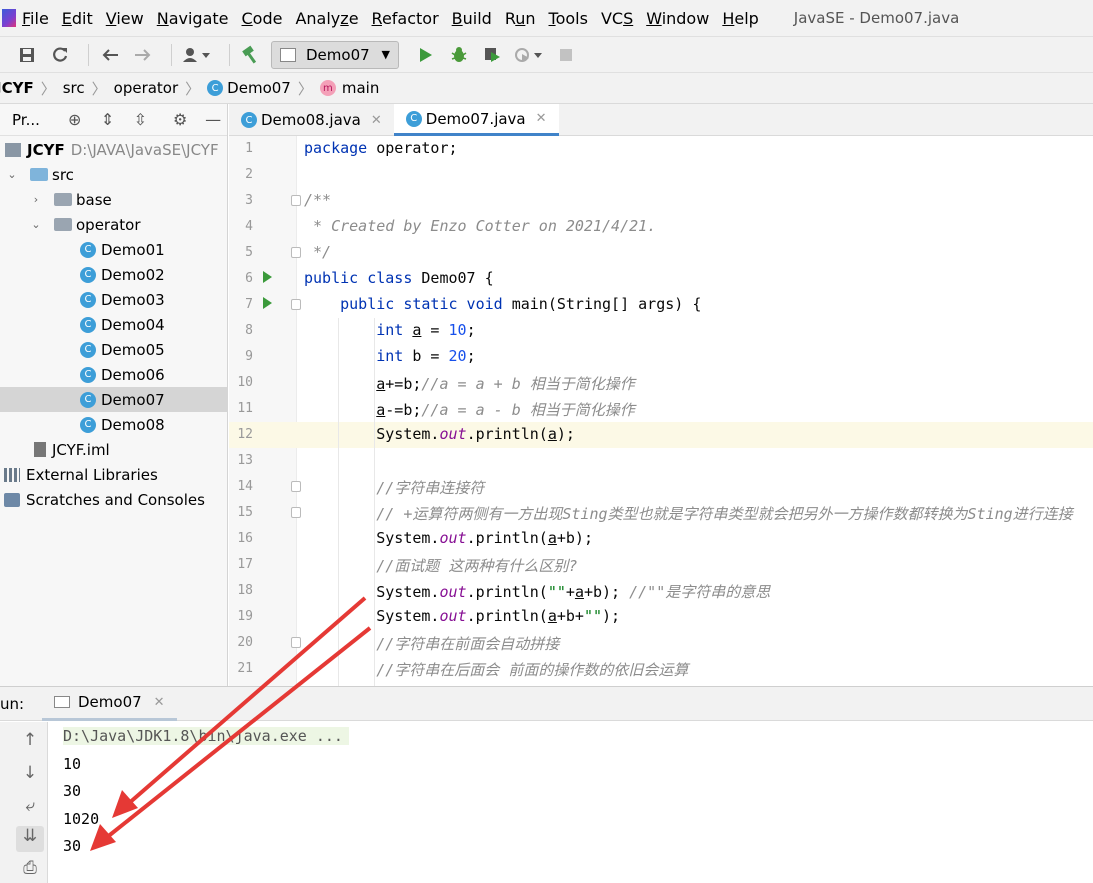 This screenshot has width=1093, height=883. I want to click on down-arrow-icon: ↓, so click(30, 776).